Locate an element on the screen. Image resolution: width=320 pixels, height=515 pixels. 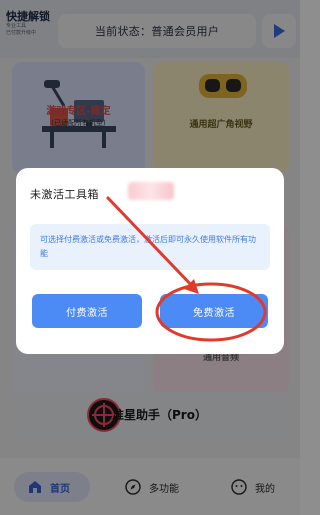
activation-info: 可选择付费激活或免费激活，激活后即可永久使用软件所有功能 is located at coordinates (150, 247).